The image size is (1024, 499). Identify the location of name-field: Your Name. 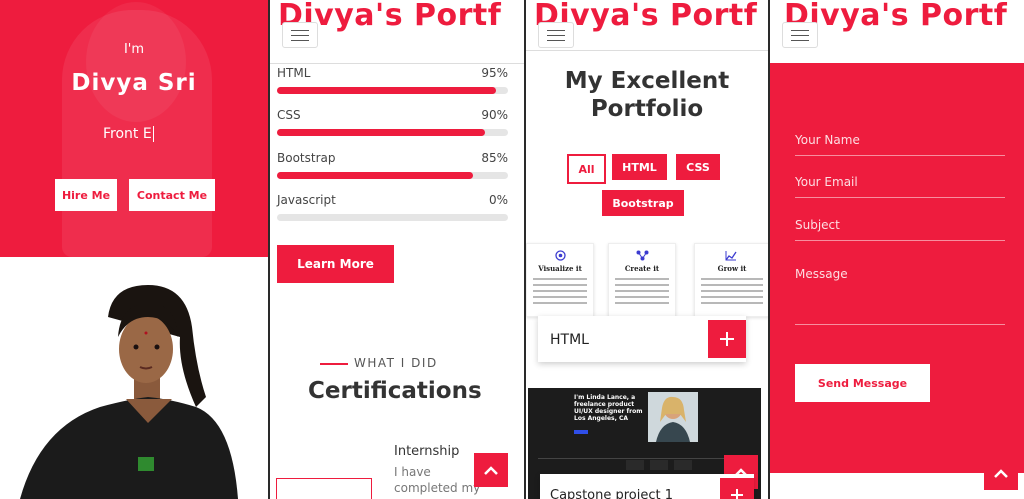
(827, 140).